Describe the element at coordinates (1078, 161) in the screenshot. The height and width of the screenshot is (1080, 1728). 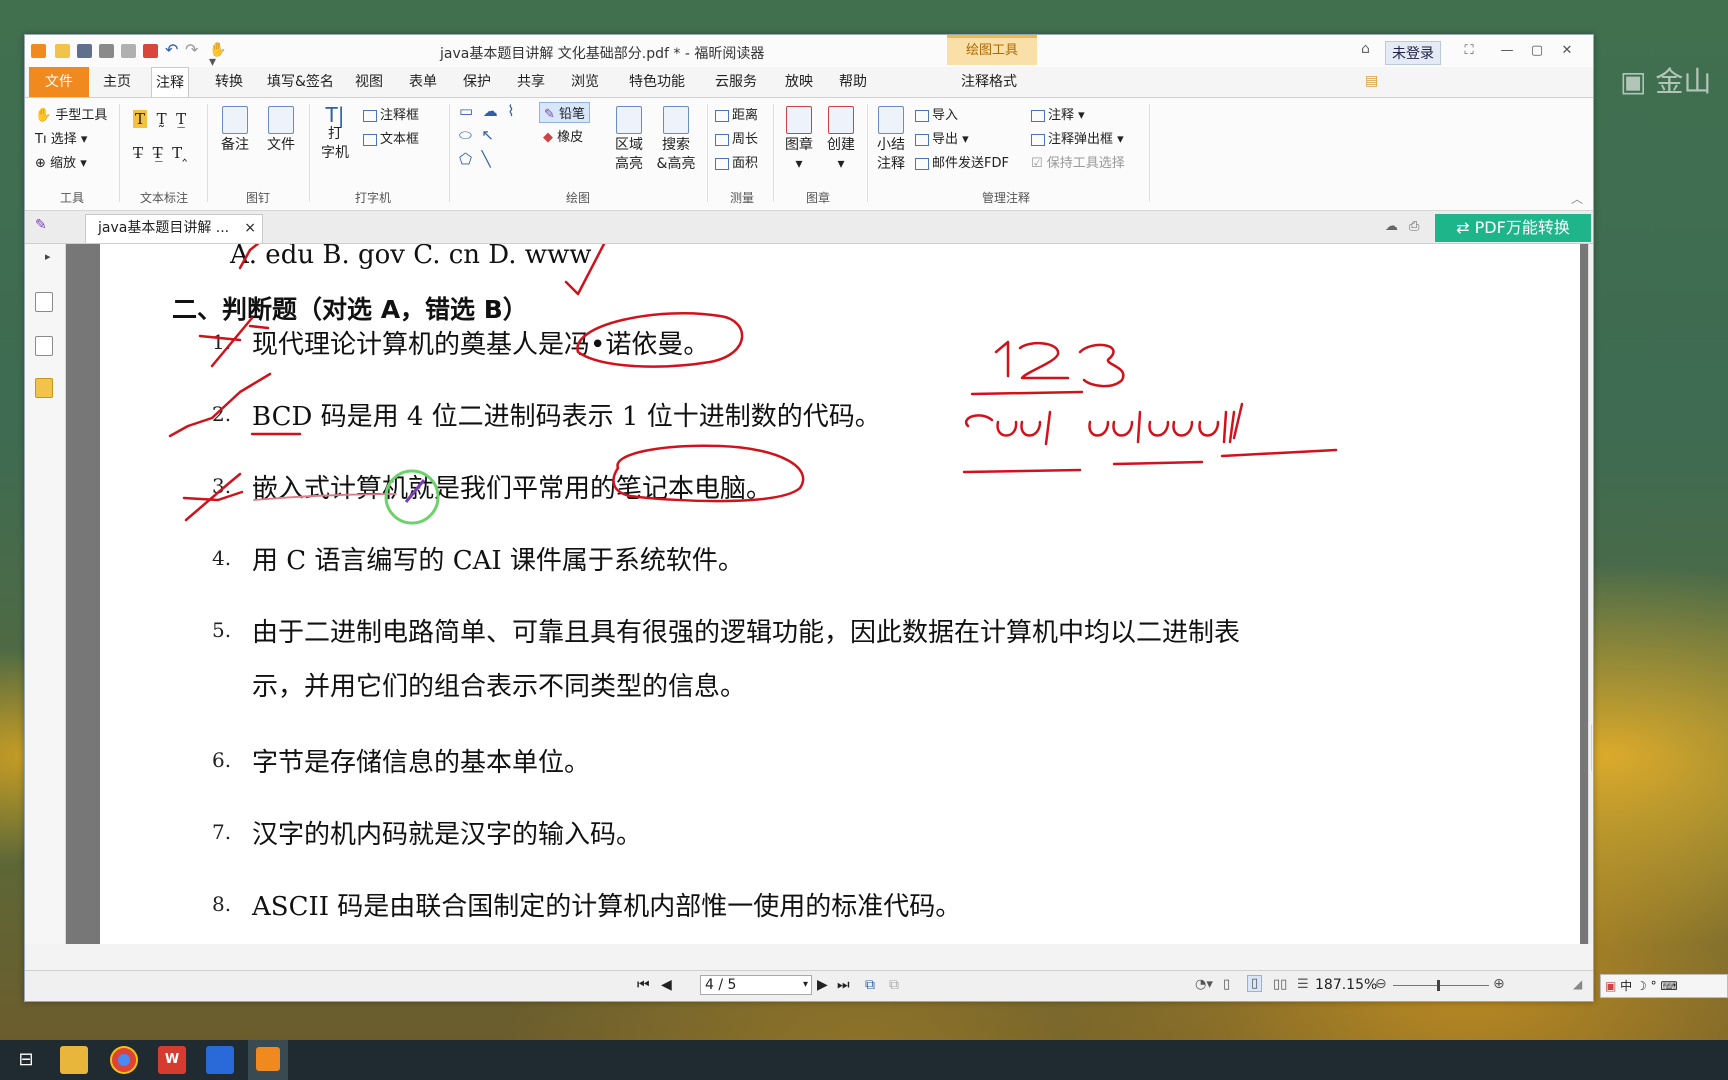
I see `keep-tool-checkbox: ☑ 保持工具选择` at that location.